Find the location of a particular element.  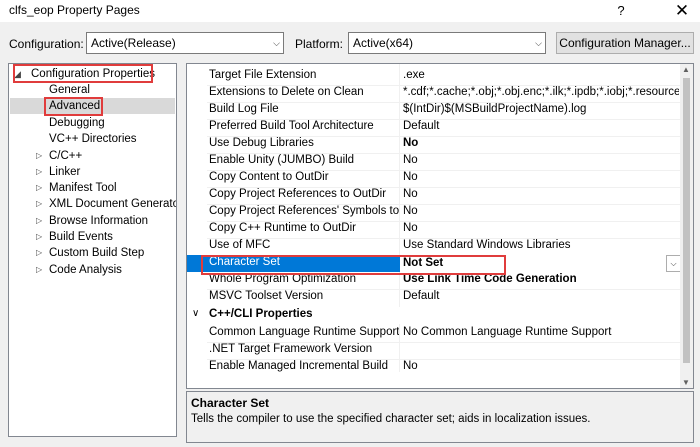

tree-item-custom-build-step: Custom Build Step is located at coordinates (96, 253).